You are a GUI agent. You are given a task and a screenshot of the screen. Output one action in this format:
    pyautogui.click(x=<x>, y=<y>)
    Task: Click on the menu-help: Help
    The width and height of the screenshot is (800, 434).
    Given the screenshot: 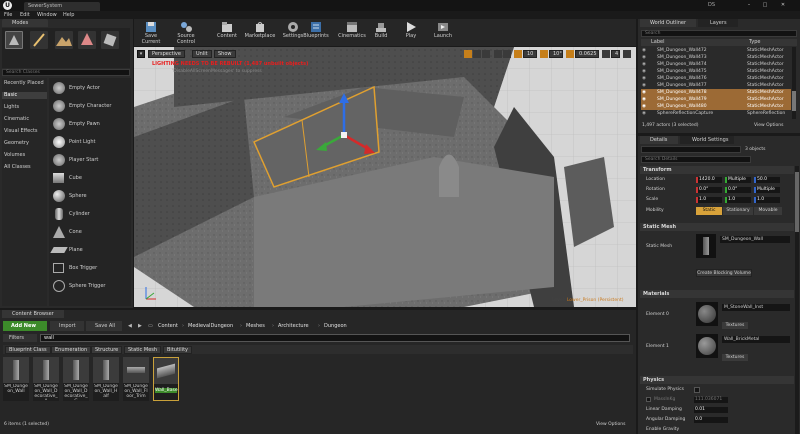 What is the action you would take?
    pyautogui.click(x=68, y=15)
    